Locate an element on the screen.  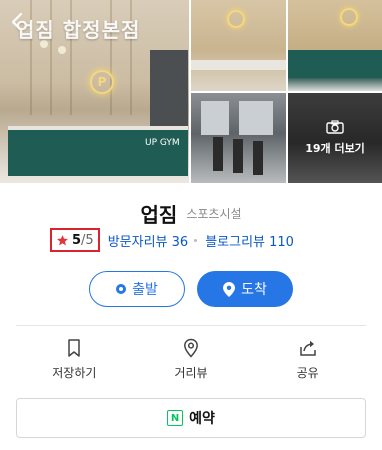
rating-value: 5 is located at coordinates (77, 240).